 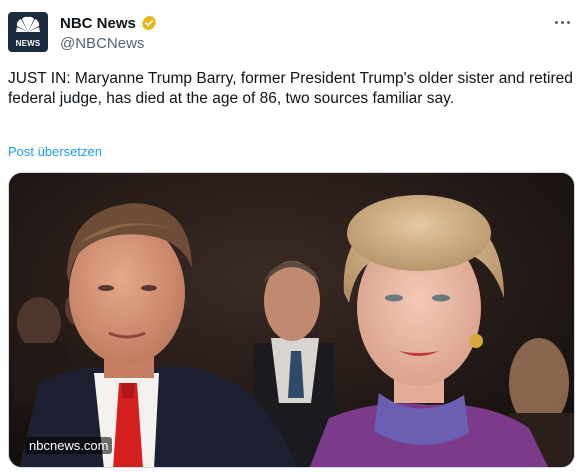 I want to click on author-name-row: NBC News, so click(x=109, y=23).